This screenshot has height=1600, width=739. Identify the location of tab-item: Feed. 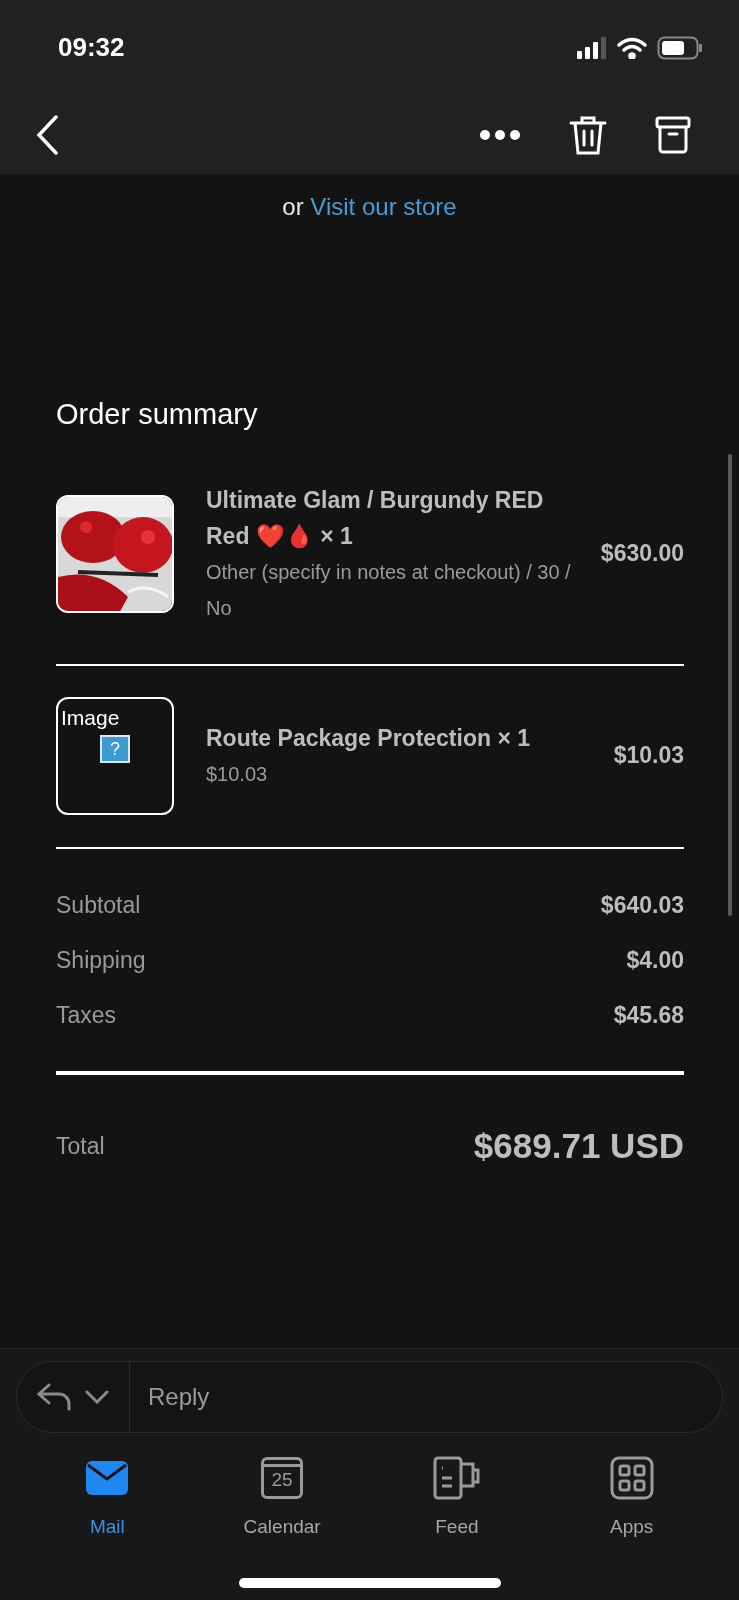
(456, 1498).